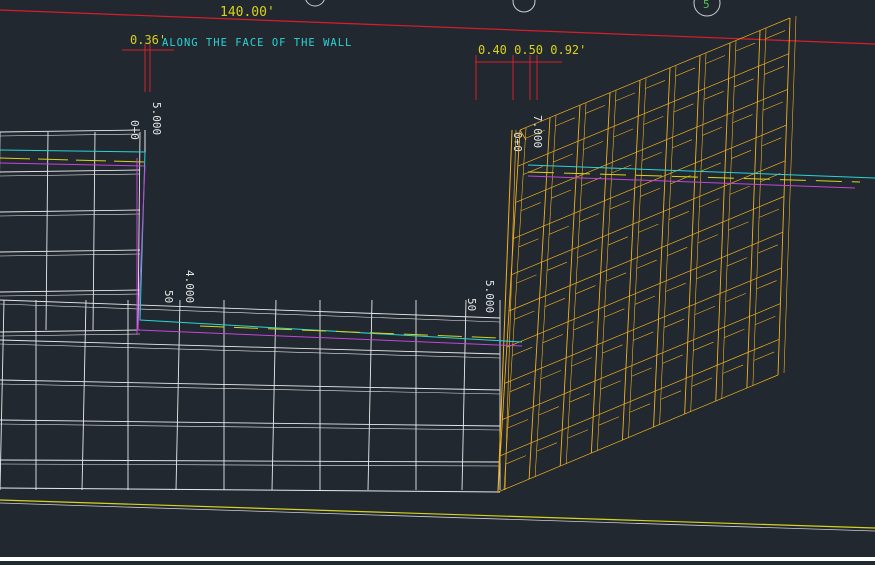 This screenshot has width=875, height=565. What do you see at coordinates (706, 5) in the screenshot?
I see `grid-marker-number: 5` at bounding box center [706, 5].